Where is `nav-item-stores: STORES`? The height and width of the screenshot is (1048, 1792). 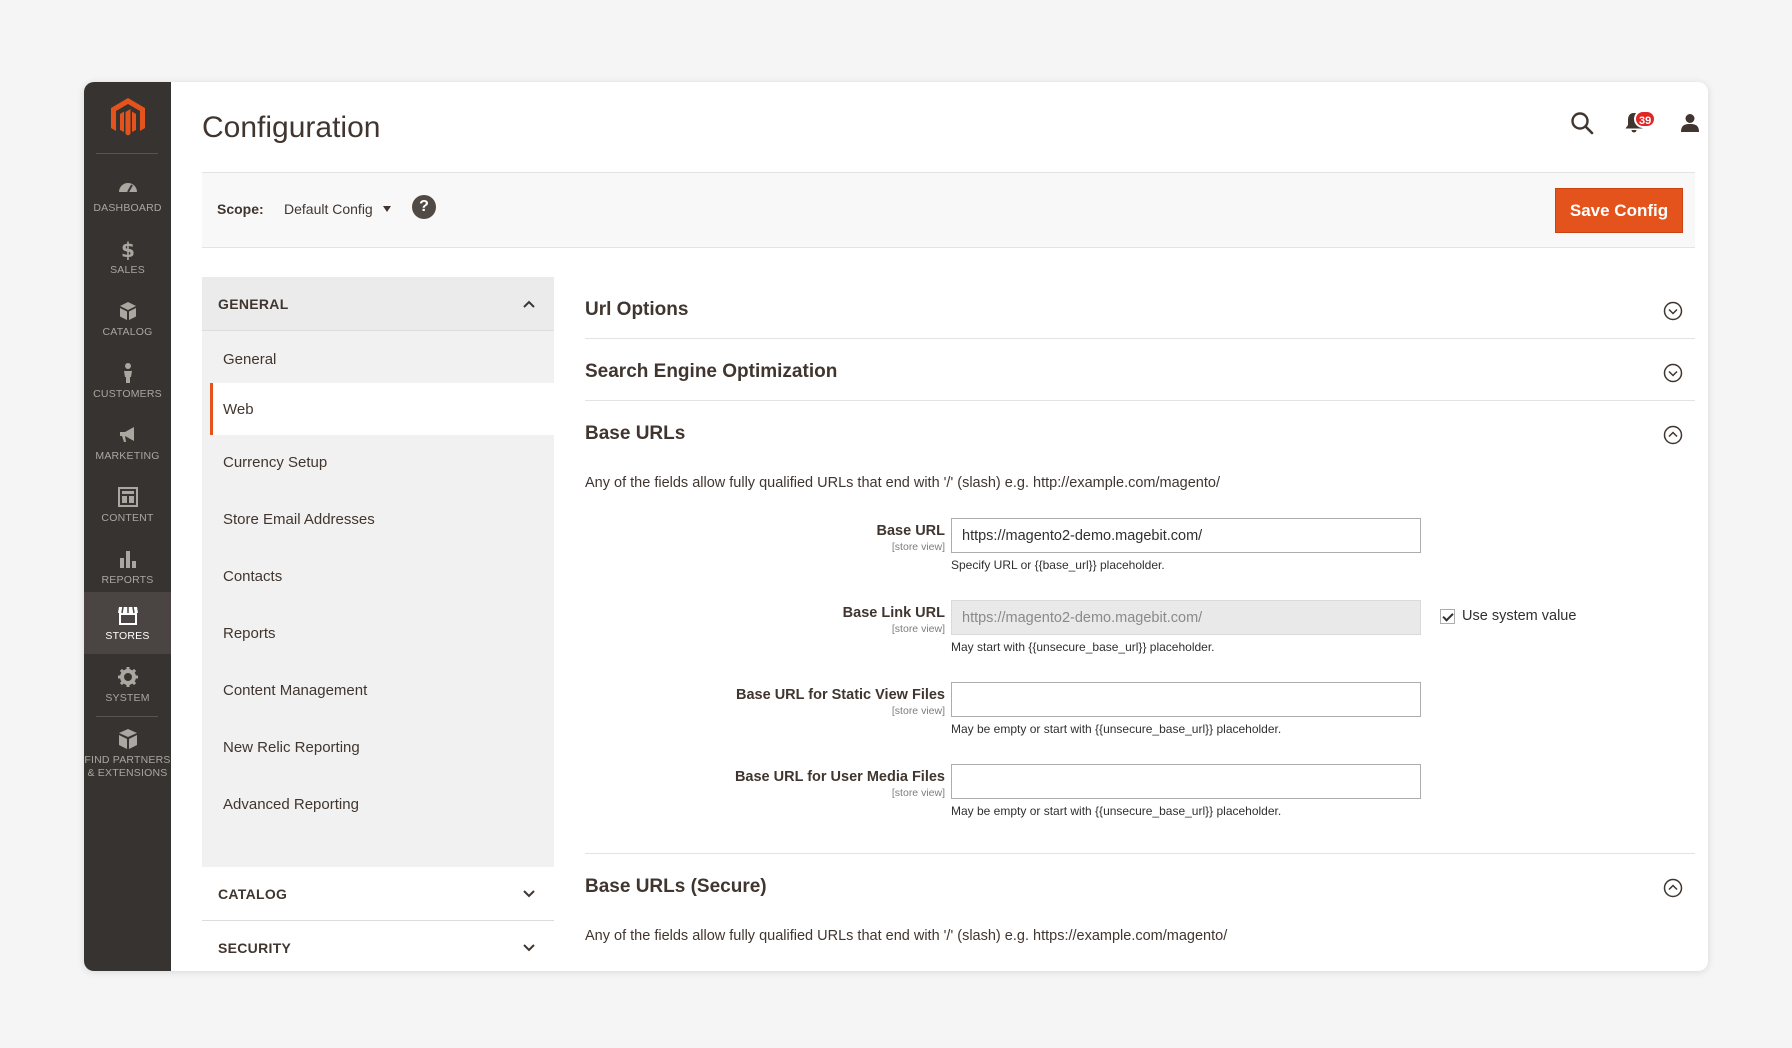 nav-item-stores: STORES is located at coordinates (127, 623).